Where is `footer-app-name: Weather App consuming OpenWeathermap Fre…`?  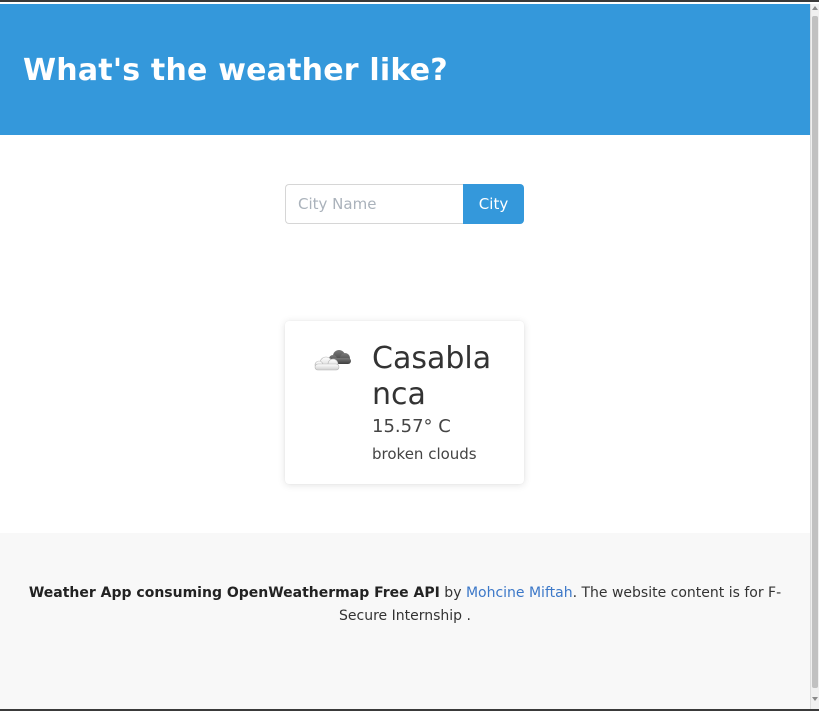
footer-app-name: Weather App consuming OpenWeathermap Fre… is located at coordinates (234, 593).